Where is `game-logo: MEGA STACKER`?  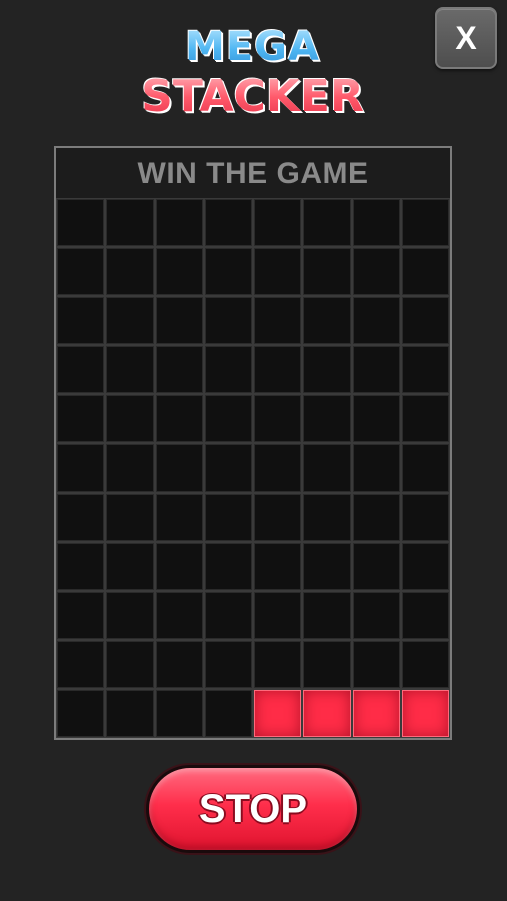 game-logo: MEGA STACKER is located at coordinates (252, 76).